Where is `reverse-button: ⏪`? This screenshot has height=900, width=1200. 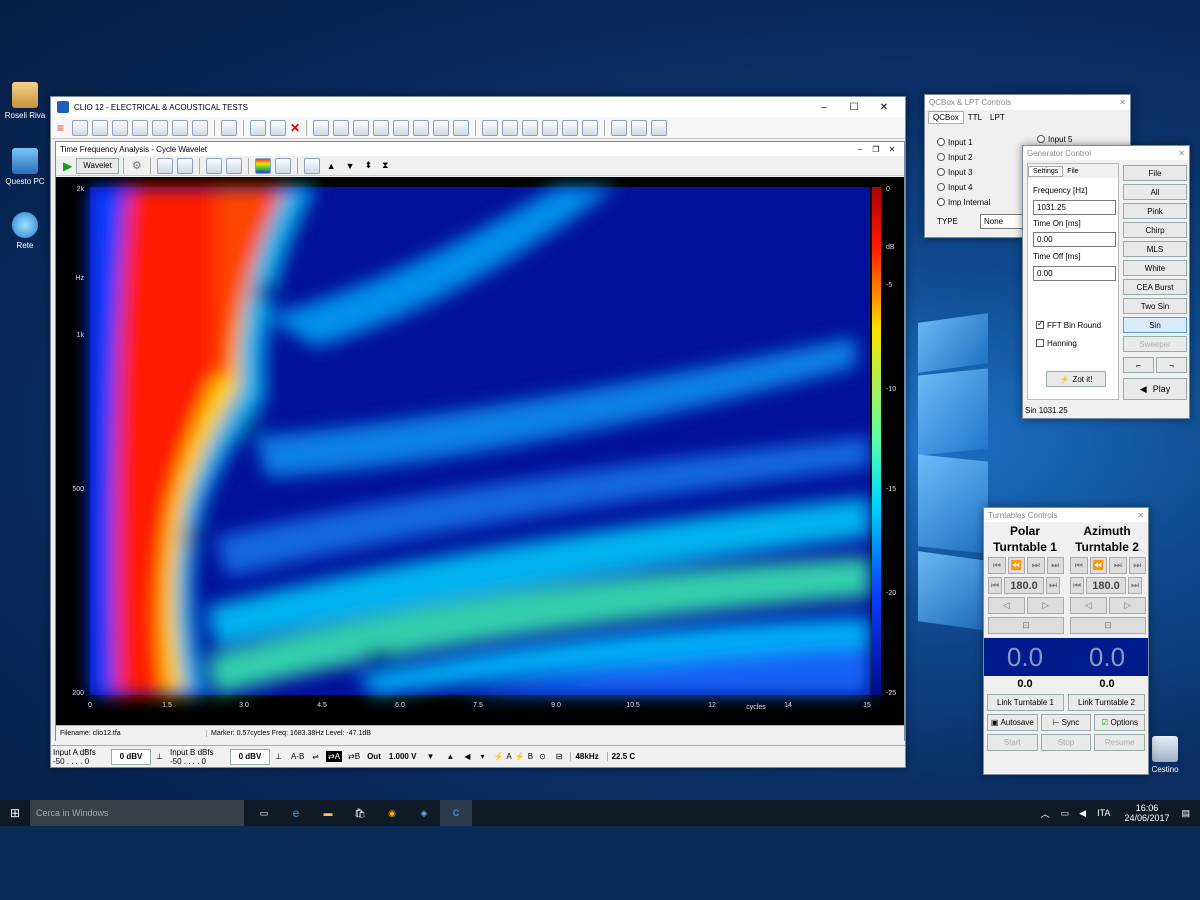
reverse-button: ⏪ is located at coordinates (1098, 565).